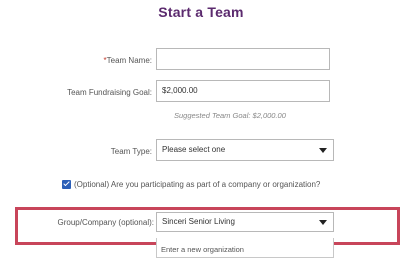  What do you see at coordinates (245, 150) in the screenshot?
I see `team-type-select: Please select one` at bounding box center [245, 150].